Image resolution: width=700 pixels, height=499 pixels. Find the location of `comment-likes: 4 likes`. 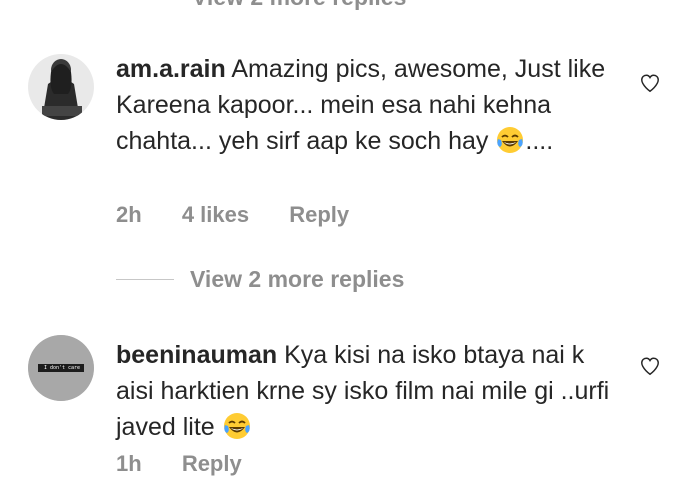

comment-likes: 4 likes is located at coordinates (215, 214).